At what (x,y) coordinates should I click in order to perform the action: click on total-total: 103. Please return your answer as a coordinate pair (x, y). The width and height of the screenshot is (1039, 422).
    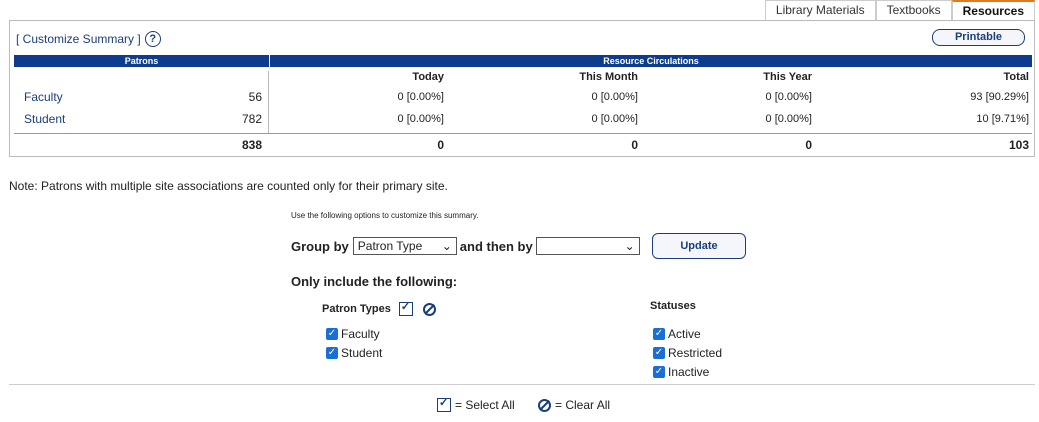
    Looking at the image, I should click on (1018, 145).